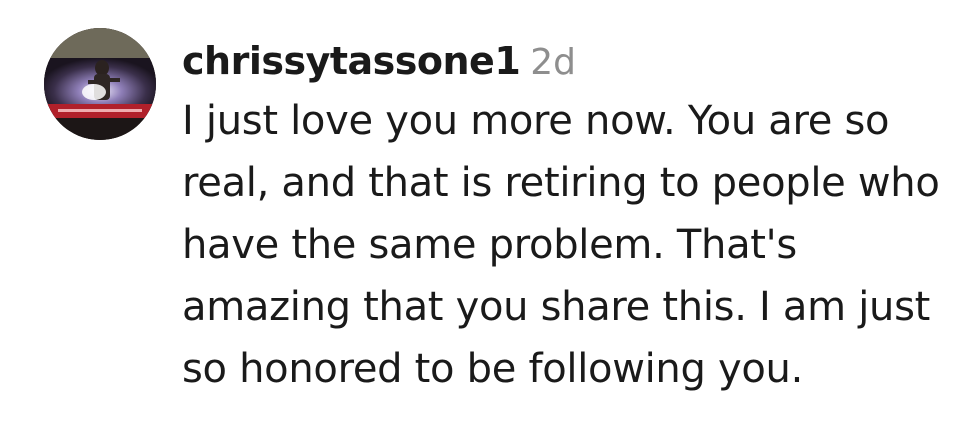 The image size is (980, 442). Describe the element at coordinates (553, 62) in the screenshot. I see `comment-timestamp: 2d` at that location.